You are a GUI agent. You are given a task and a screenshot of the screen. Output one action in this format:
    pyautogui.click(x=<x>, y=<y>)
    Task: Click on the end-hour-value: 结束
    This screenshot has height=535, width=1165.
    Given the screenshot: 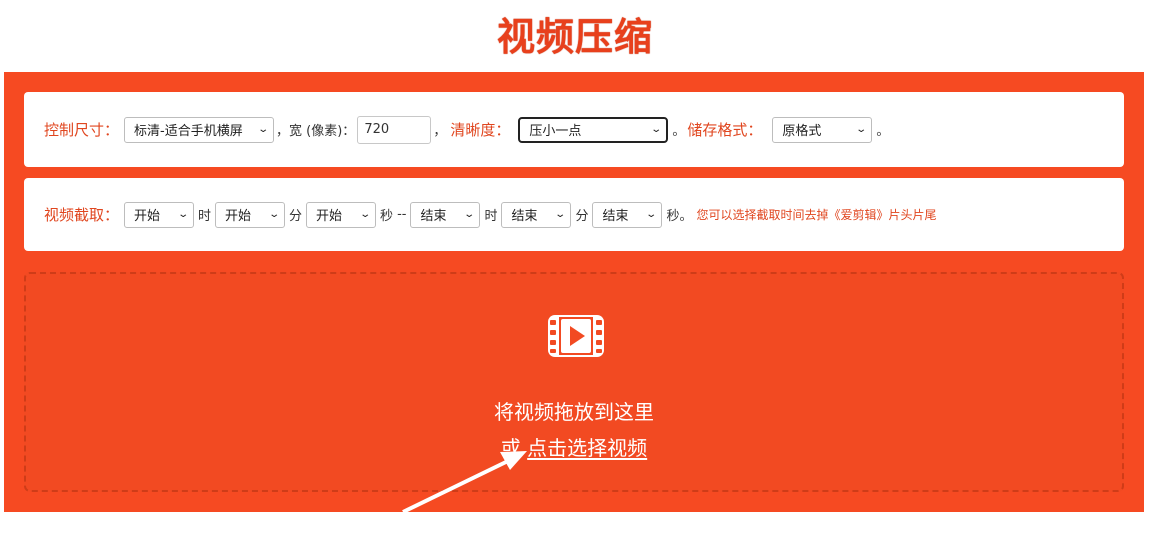 What is the action you would take?
    pyautogui.click(x=433, y=216)
    